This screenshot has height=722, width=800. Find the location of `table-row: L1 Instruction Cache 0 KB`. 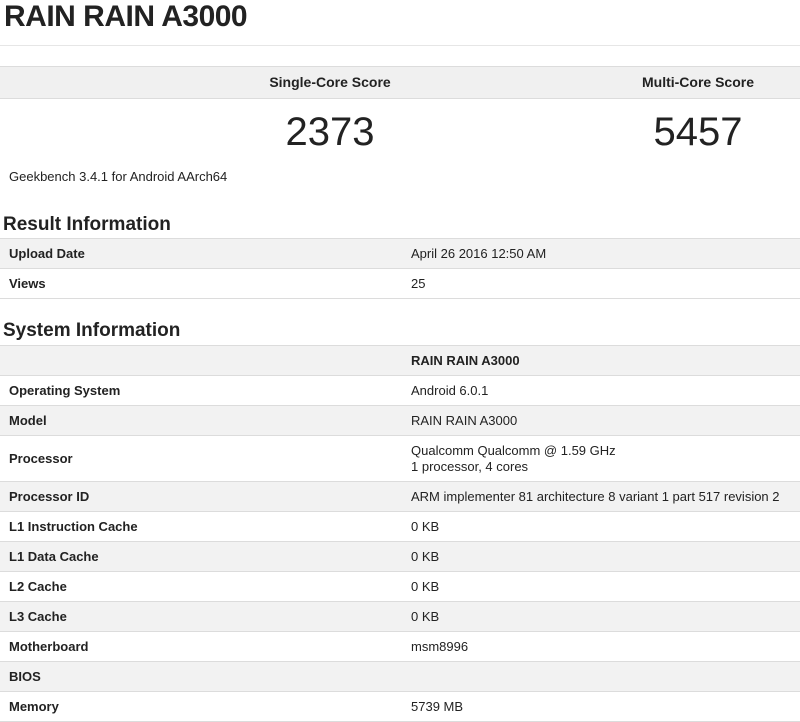

table-row: L1 Instruction Cache 0 KB is located at coordinates (400, 526).